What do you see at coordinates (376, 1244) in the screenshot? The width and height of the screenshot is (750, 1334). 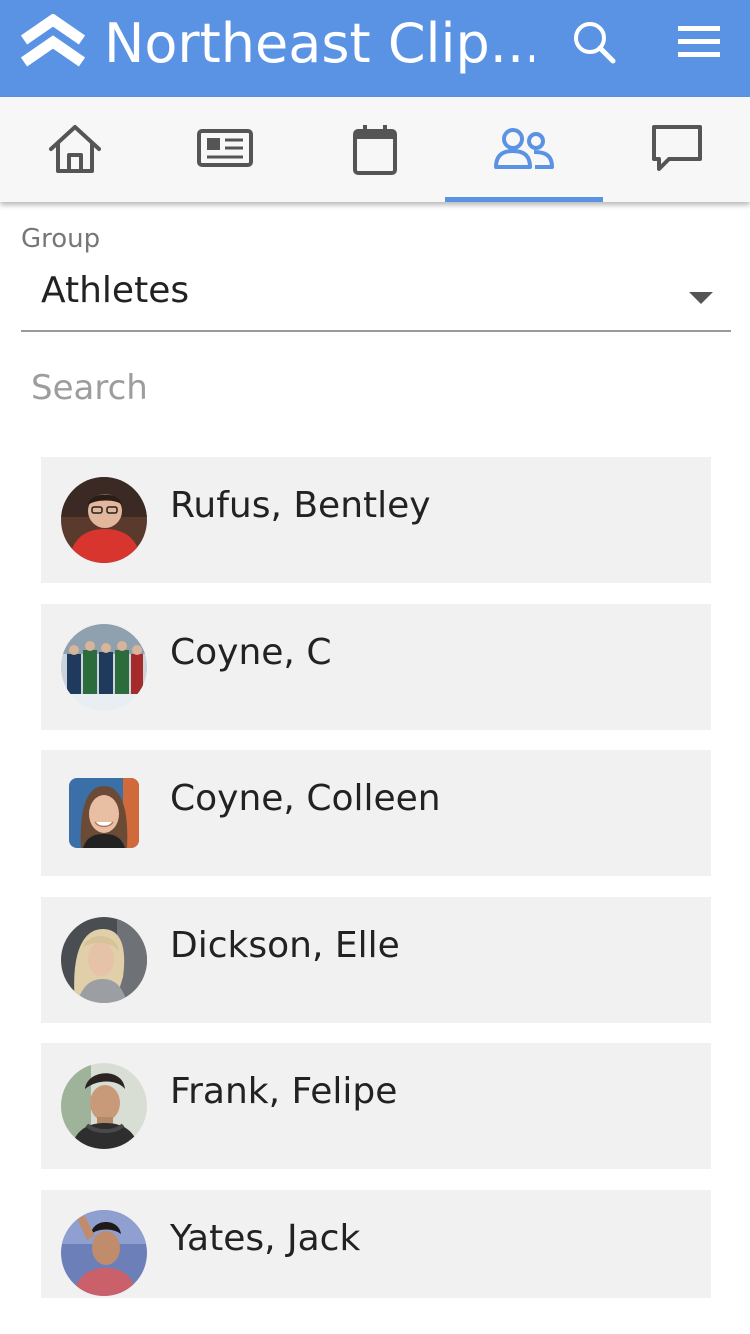 I see `list-item: Yates, Jack` at bounding box center [376, 1244].